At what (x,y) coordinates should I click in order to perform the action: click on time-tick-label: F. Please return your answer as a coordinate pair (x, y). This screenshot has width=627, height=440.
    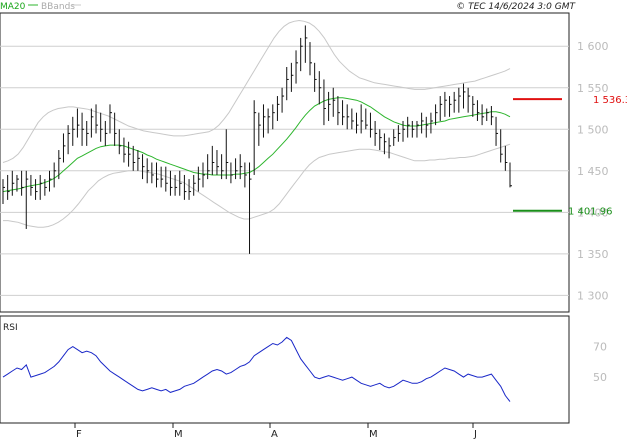
    Looking at the image, I should click on (79, 434).